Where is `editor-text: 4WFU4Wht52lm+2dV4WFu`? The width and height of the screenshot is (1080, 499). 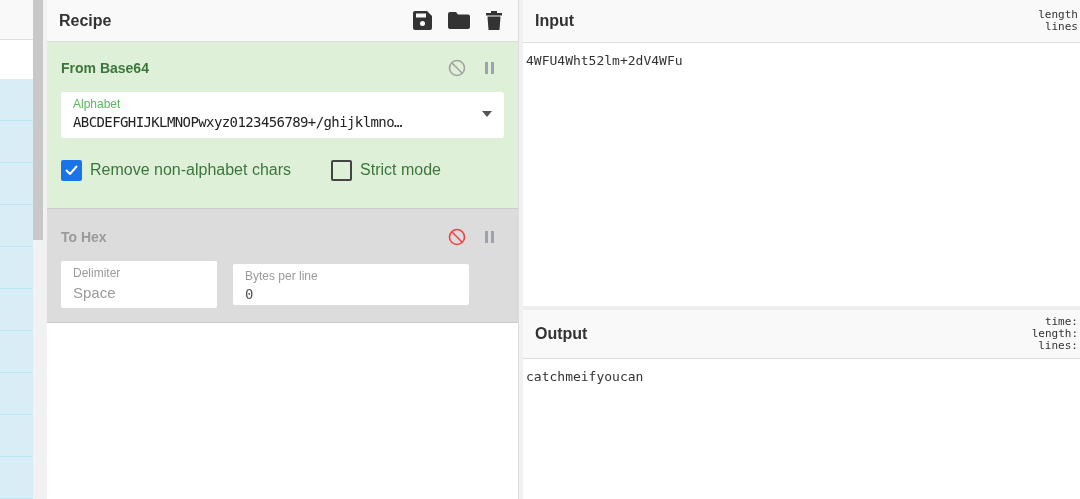 editor-text: 4WFU4Wht52lm+2dV4WFu is located at coordinates (604, 60).